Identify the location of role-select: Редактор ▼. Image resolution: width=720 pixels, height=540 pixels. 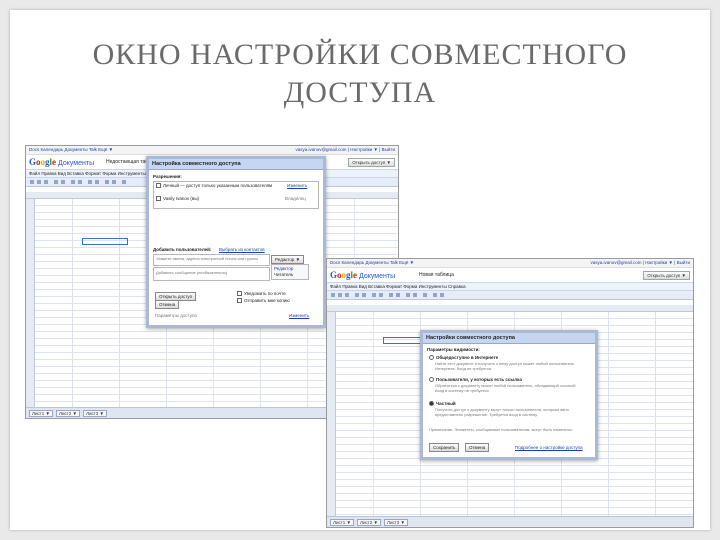
(288, 259).